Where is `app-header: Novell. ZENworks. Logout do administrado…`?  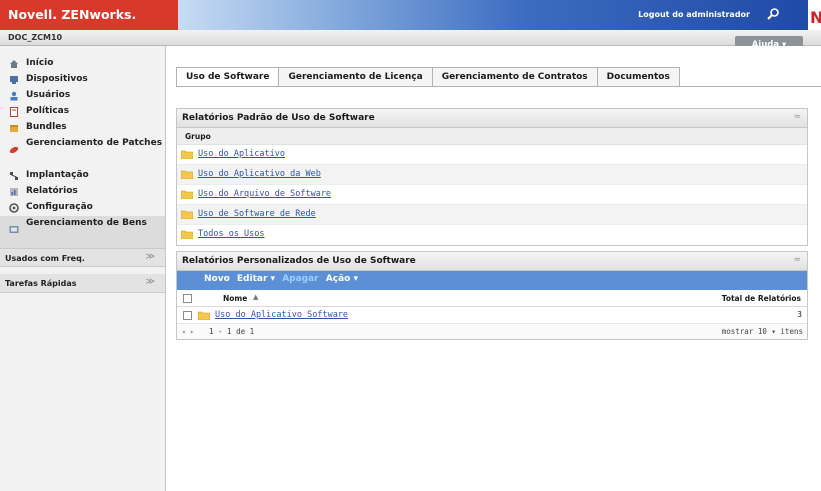 app-header: Novell. ZENworks. Logout do administrado… is located at coordinates (410, 23).